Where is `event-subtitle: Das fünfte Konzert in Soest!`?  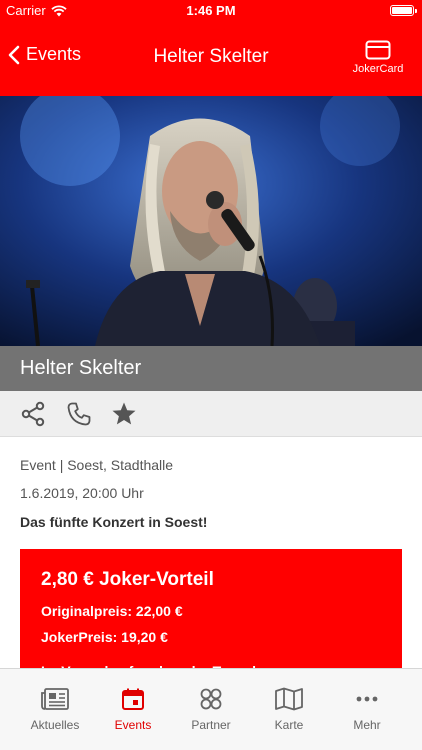
event-subtitle: Das fünfte Konzert in Soest! is located at coordinates (114, 522).